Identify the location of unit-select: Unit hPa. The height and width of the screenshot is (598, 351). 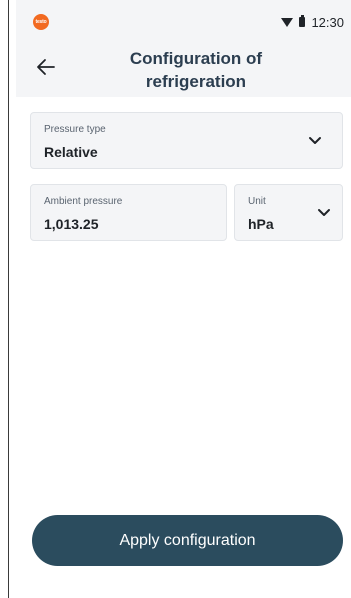
(288, 212).